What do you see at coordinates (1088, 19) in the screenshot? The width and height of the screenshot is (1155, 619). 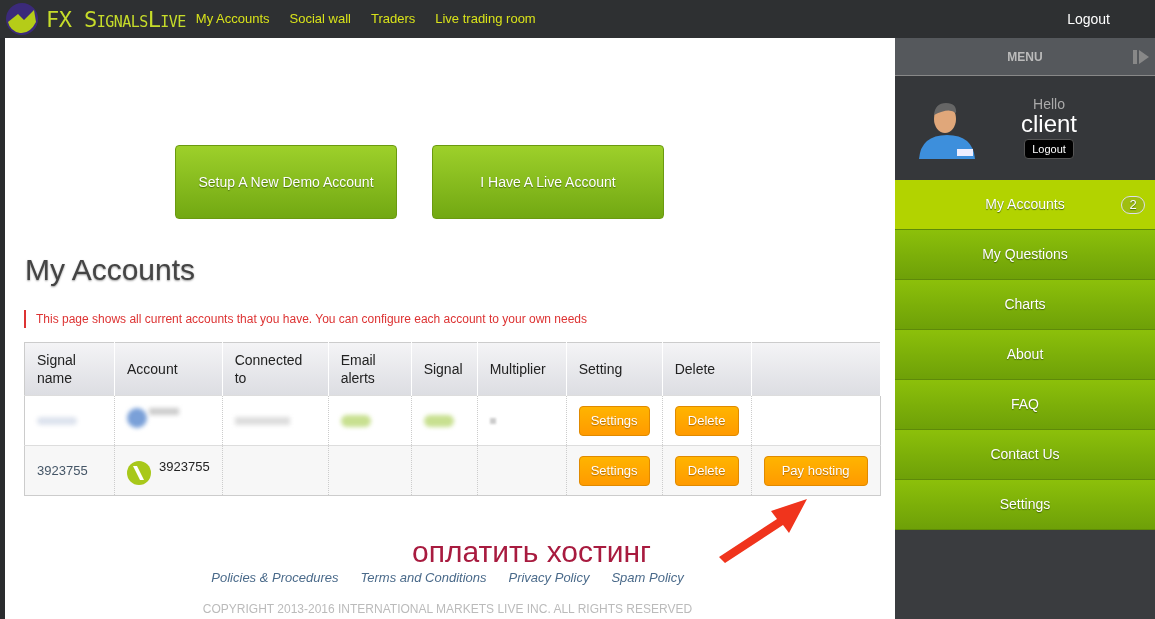 I see `logout-link: Logout` at bounding box center [1088, 19].